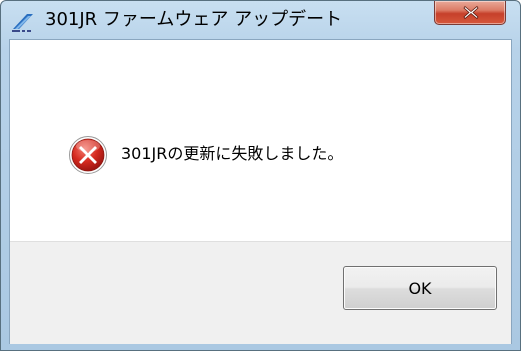  I want to click on title-bar: 301JR ファームウェア アップデート, so click(260, 20).